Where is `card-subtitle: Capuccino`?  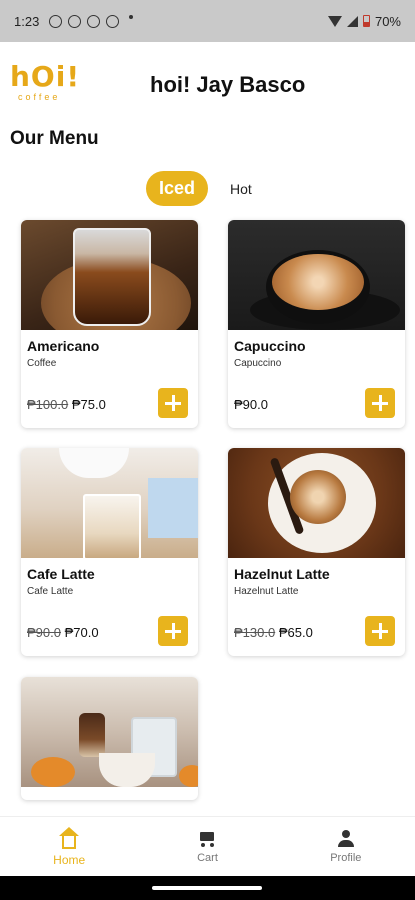
card-subtitle: Capuccino is located at coordinates (258, 363).